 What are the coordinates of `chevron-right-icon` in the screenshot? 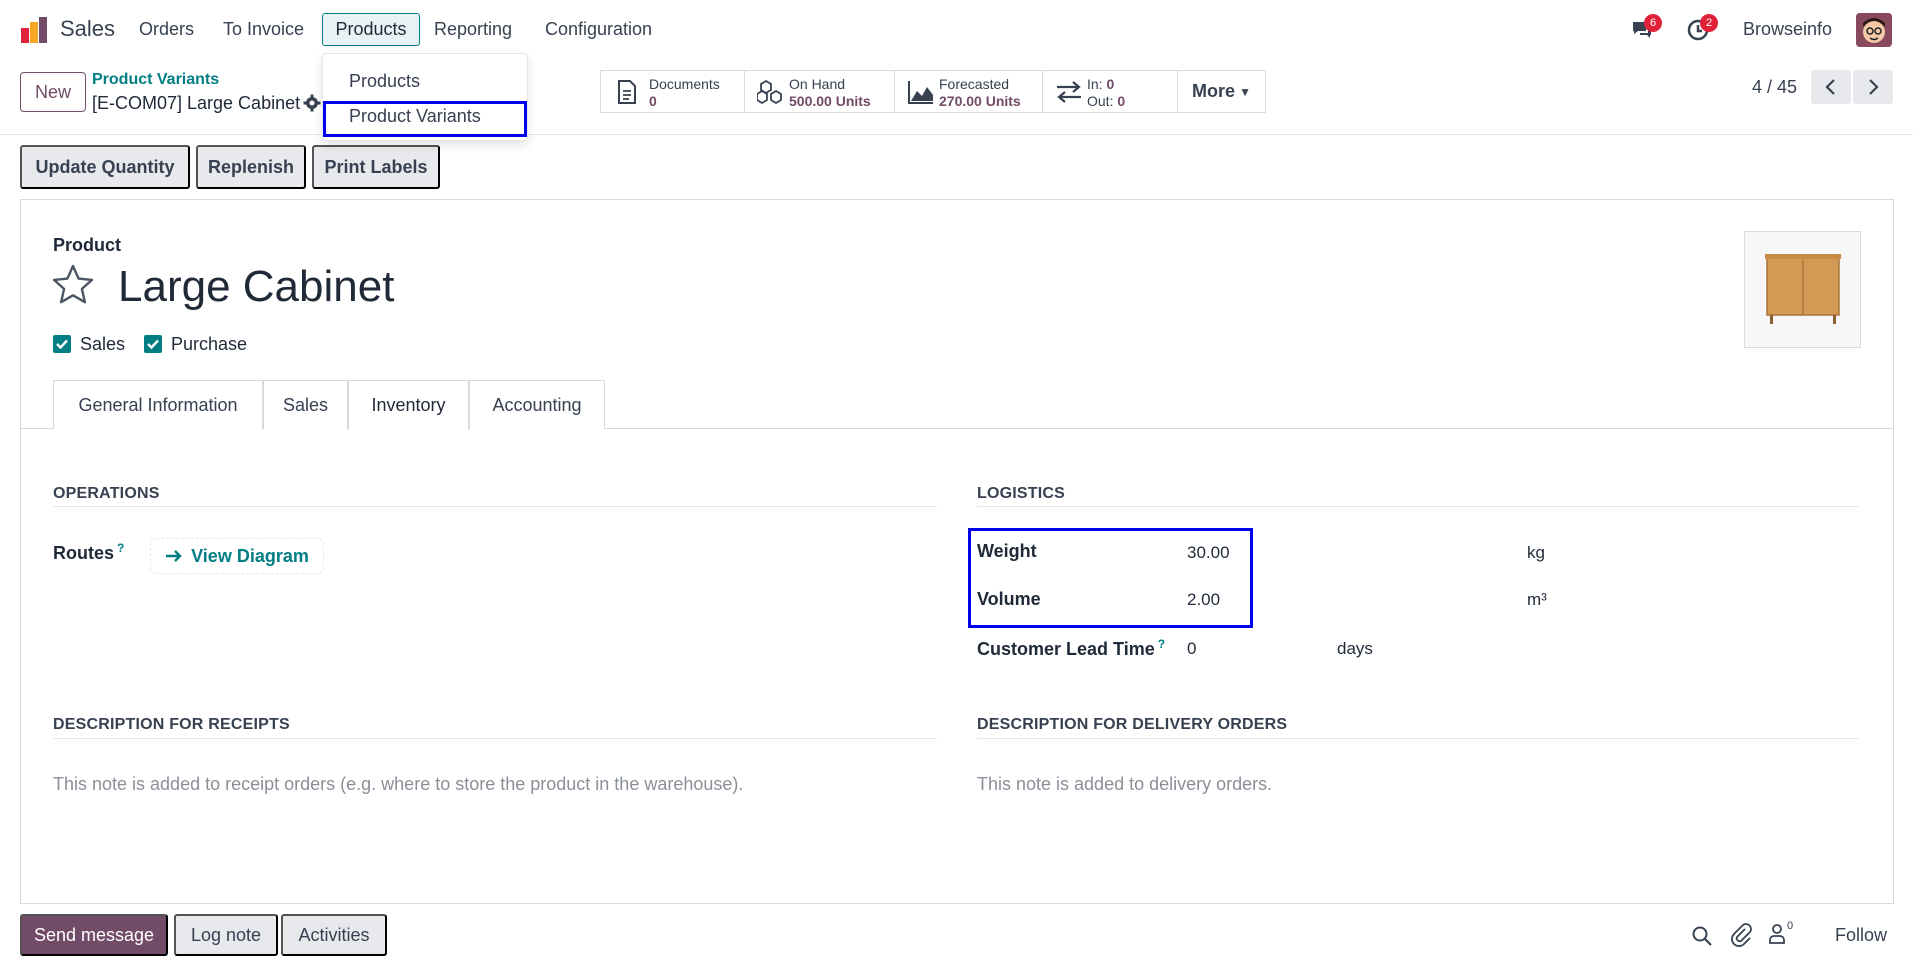 It's located at (1874, 87).